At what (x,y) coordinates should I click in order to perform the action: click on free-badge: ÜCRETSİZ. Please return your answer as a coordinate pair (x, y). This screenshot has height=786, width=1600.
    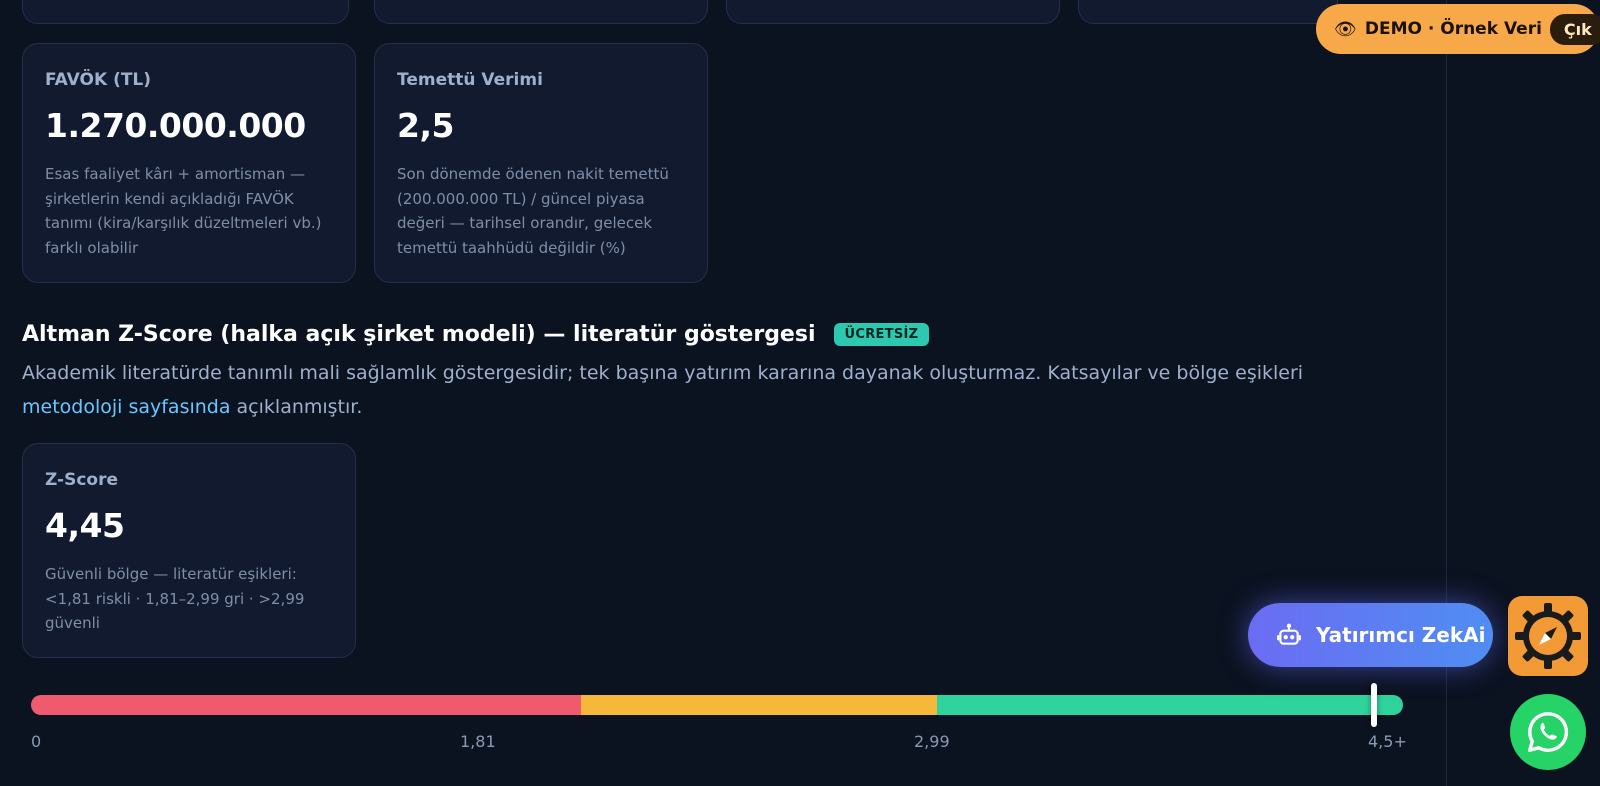
    Looking at the image, I should click on (881, 334).